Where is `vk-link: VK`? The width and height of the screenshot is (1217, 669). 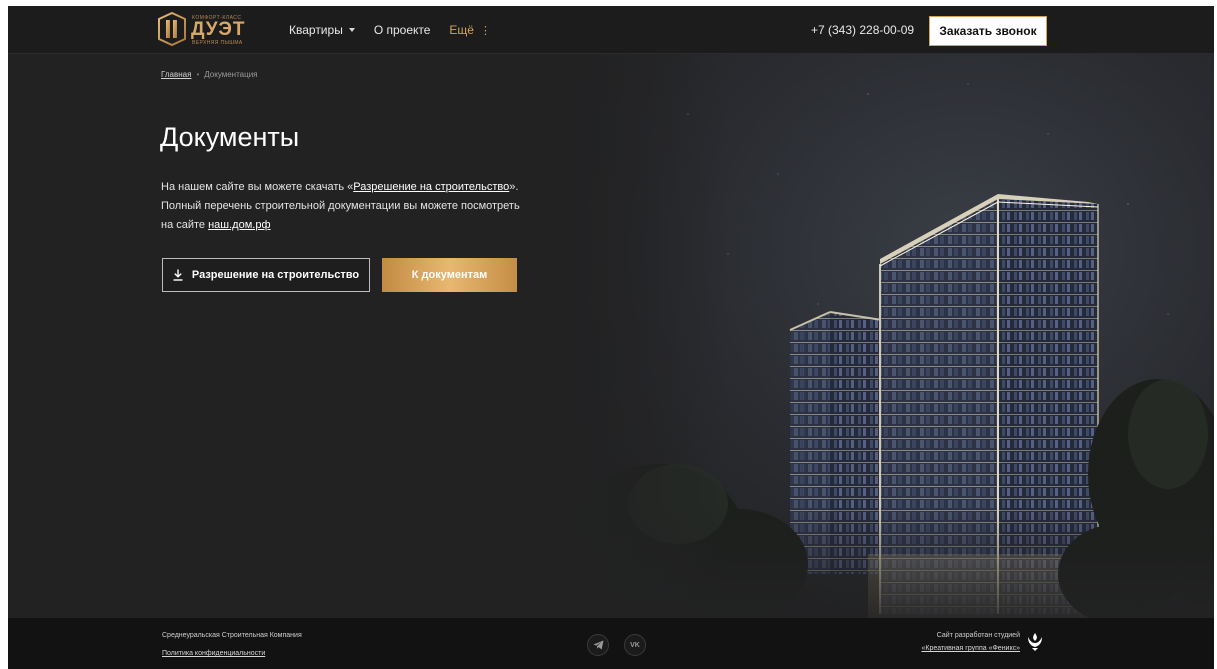
vk-link: VK is located at coordinates (635, 645).